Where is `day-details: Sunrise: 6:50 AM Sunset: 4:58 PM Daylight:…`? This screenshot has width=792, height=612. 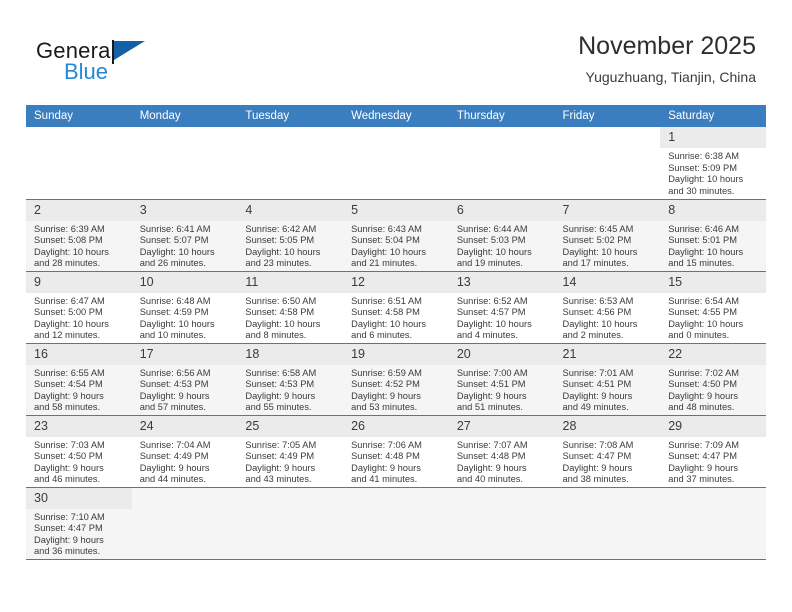 day-details: Sunrise: 6:50 AM Sunset: 4:58 PM Daylight:… is located at coordinates (290, 317).